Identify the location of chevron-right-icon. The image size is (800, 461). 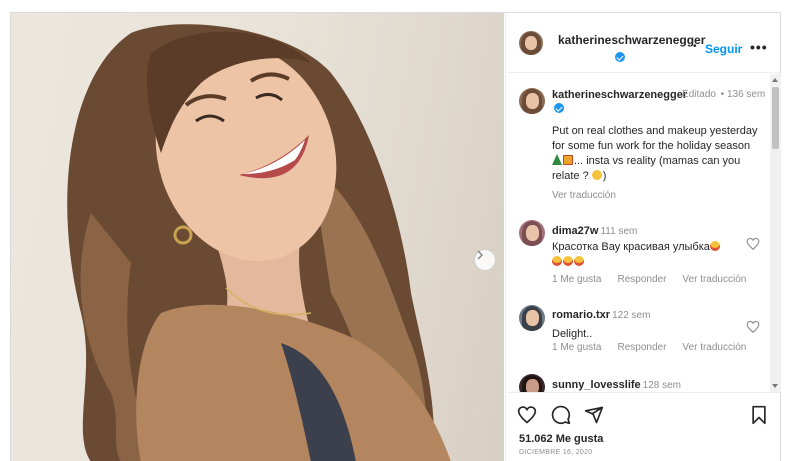
(480, 255).